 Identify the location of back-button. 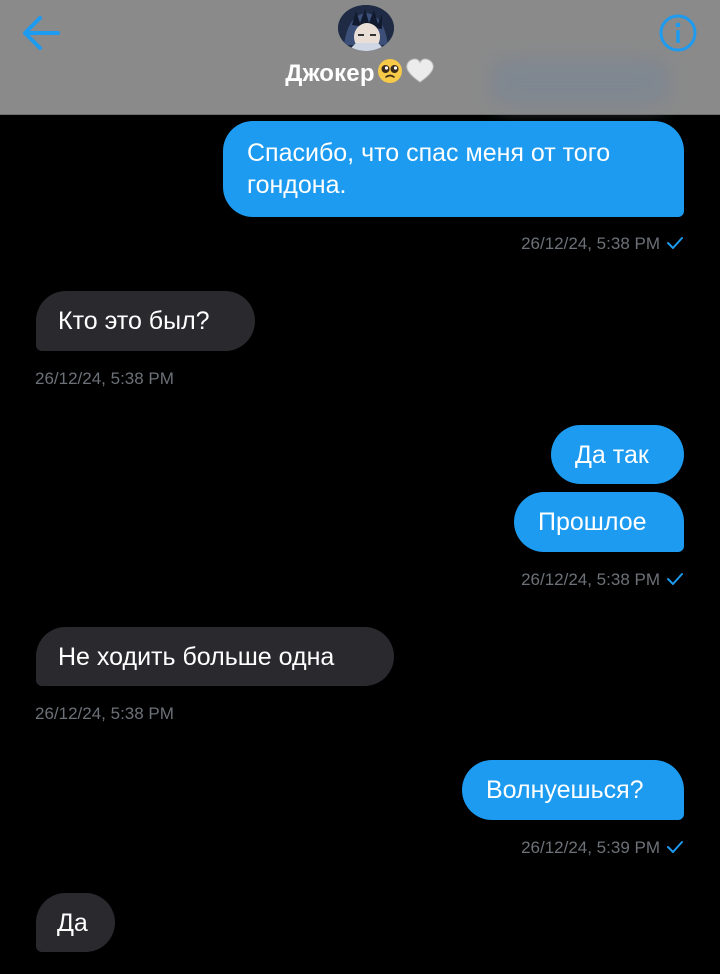
(41, 33).